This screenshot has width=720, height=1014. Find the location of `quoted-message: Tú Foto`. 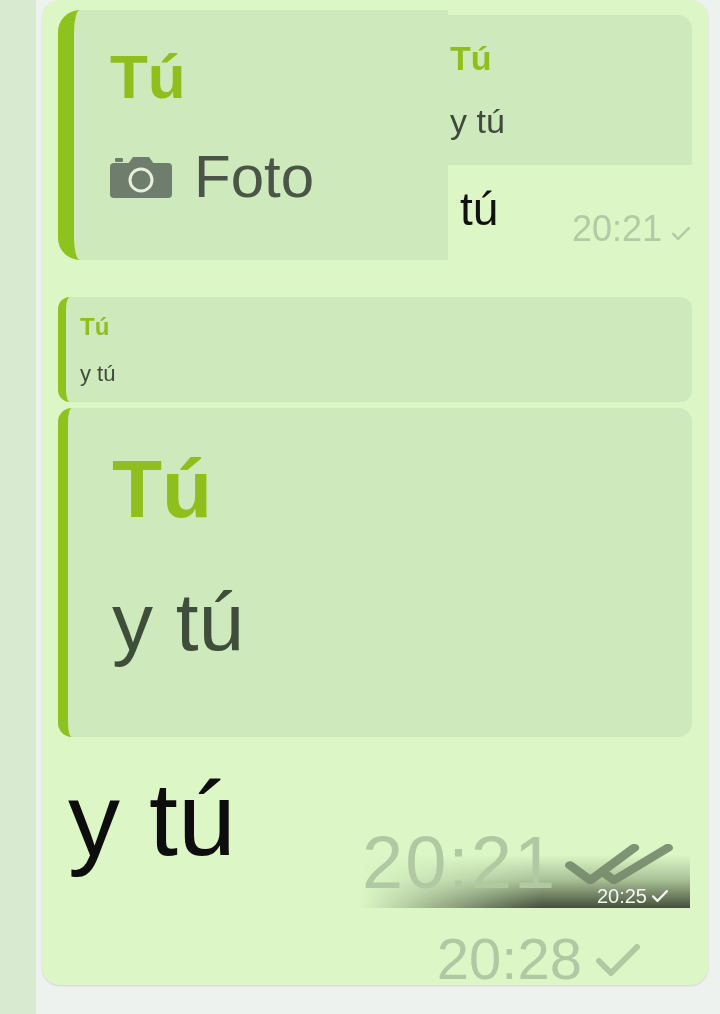

quoted-message: Tú Foto is located at coordinates (253, 135).